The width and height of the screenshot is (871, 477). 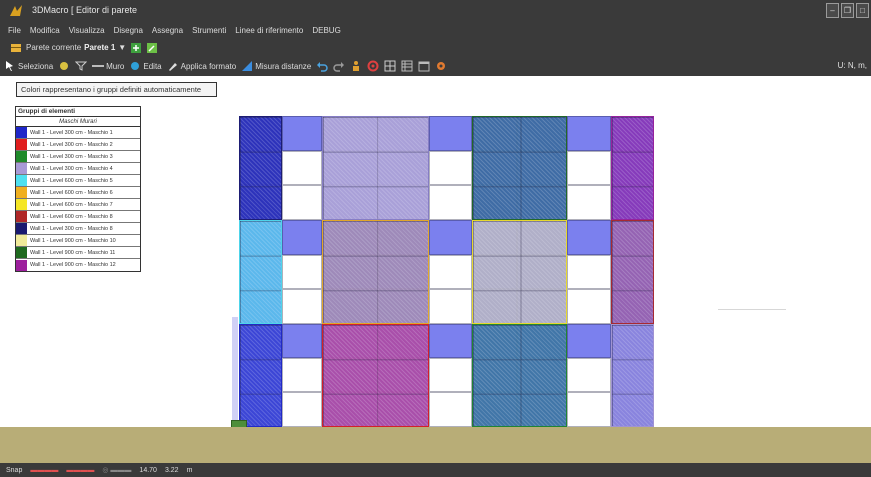 What do you see at coordinates (322, 66) in the screenshot?
I see `undo-icon` at bounding box center [322, 66].